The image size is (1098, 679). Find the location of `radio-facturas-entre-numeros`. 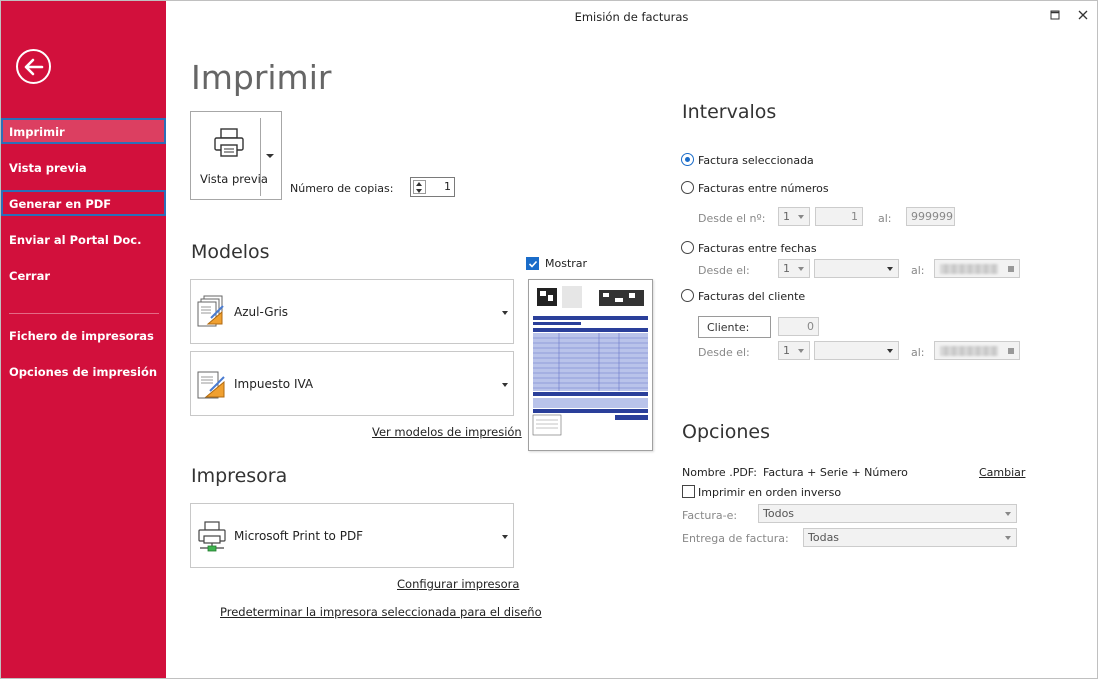

radio-facturas-entre-numeros is located at coordinates (687, 187).